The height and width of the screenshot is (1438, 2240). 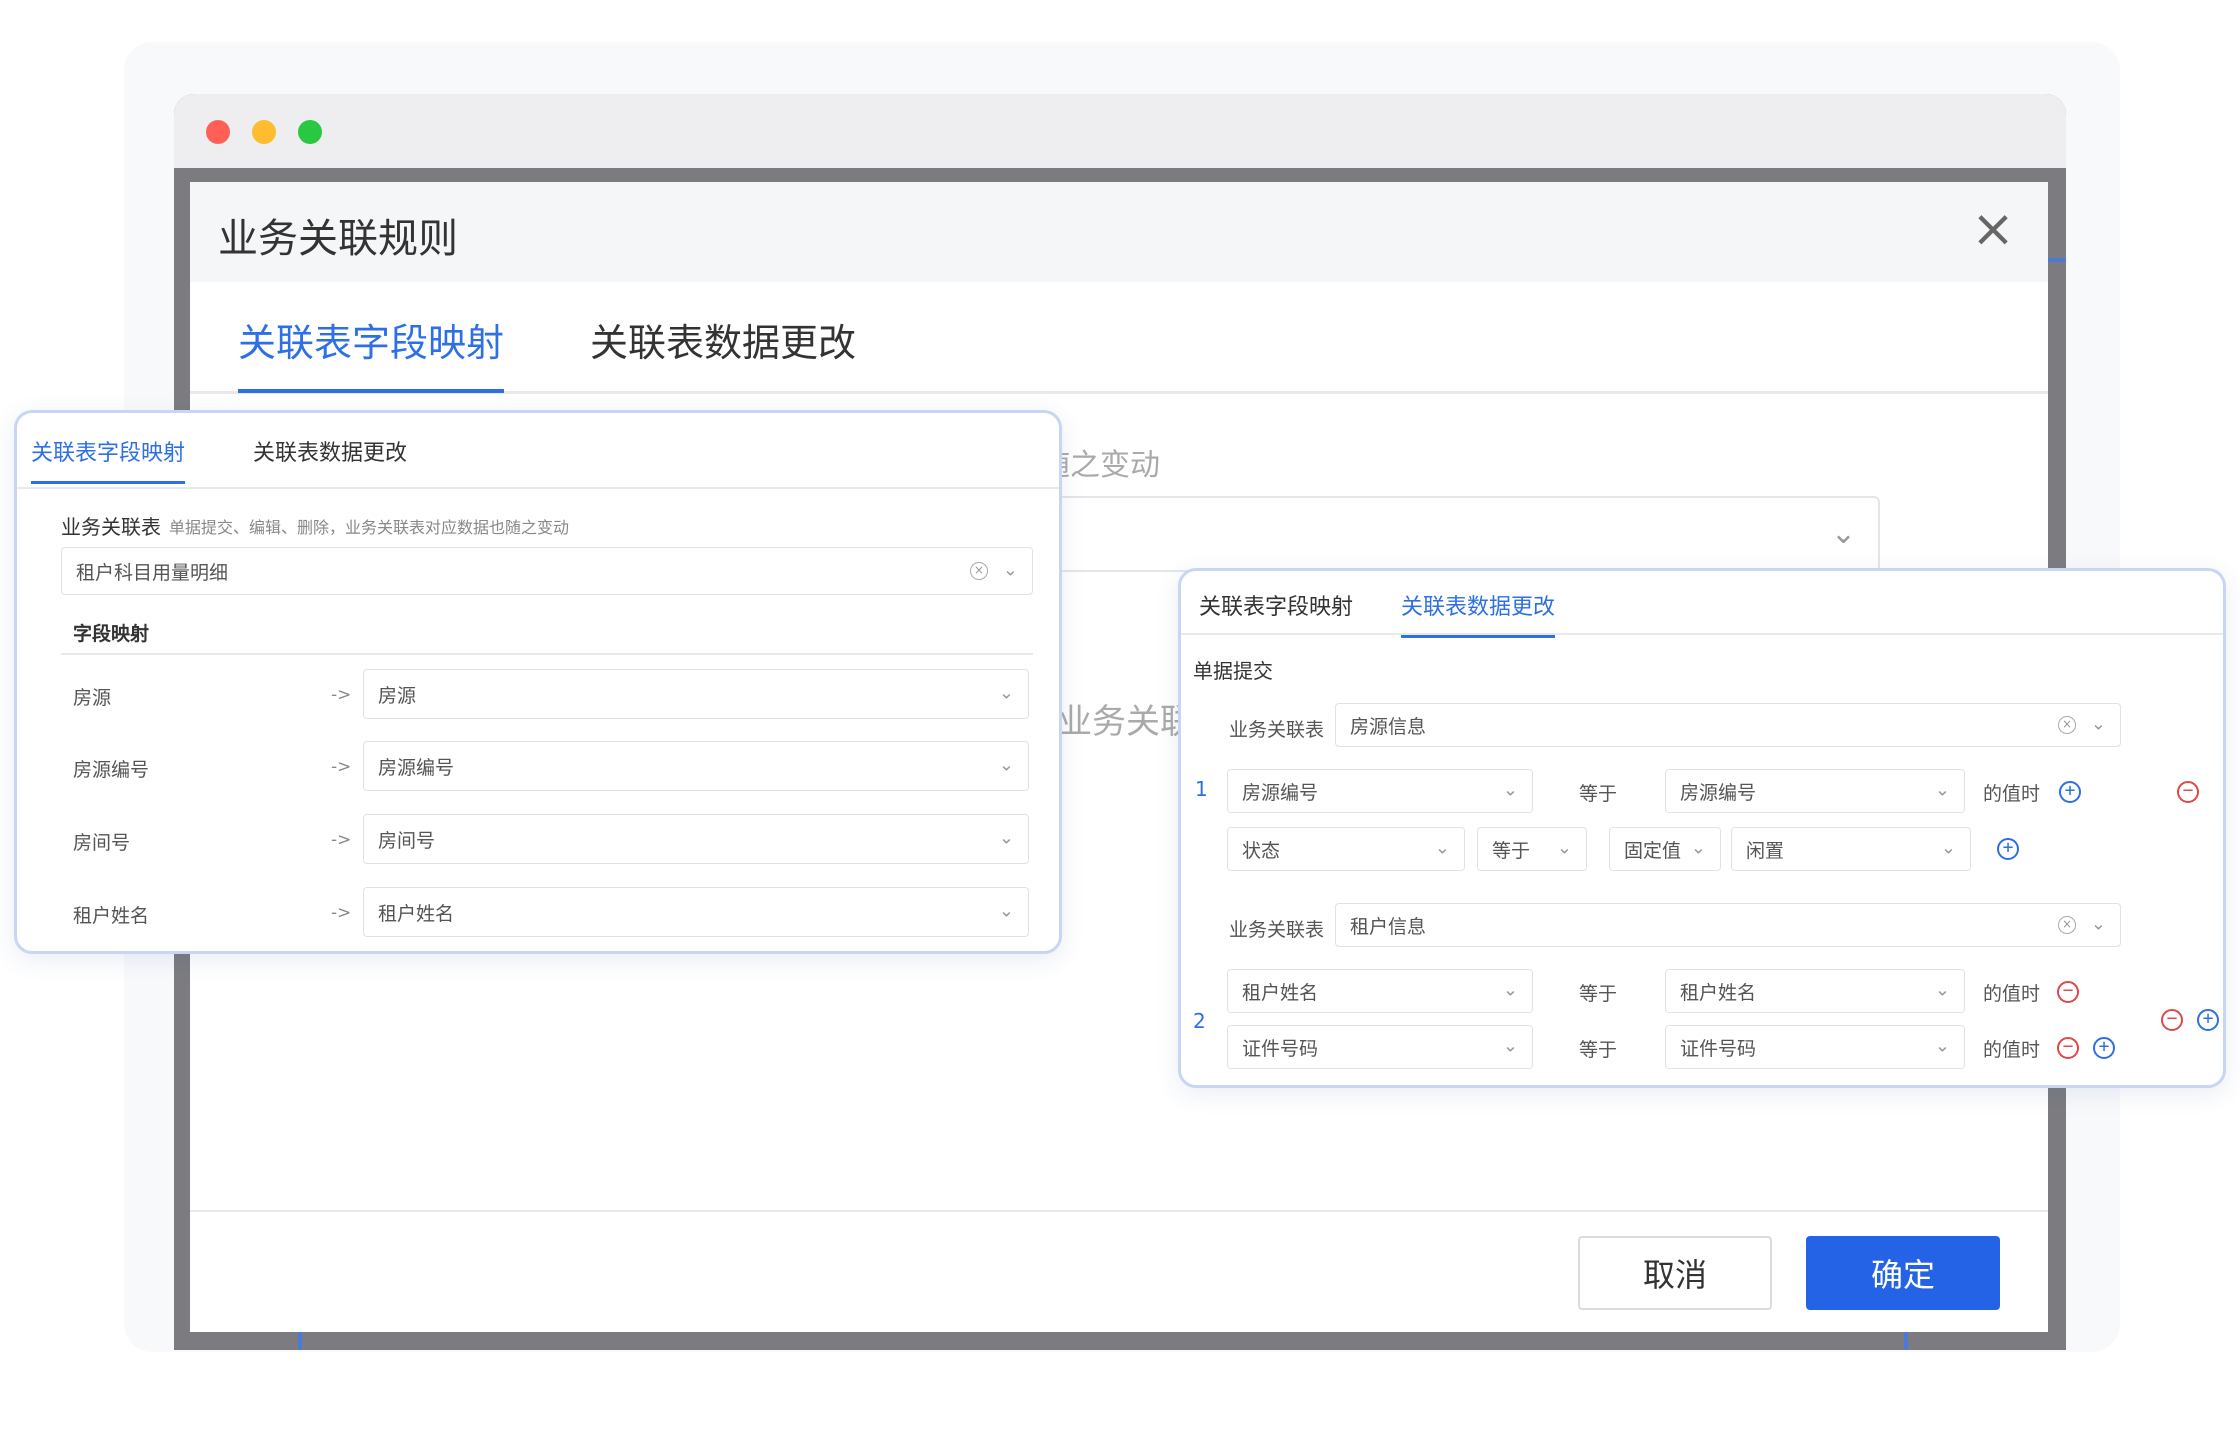 I want to click on update-type-select: 固定值 ⌄, so click(x=1665, y=849).